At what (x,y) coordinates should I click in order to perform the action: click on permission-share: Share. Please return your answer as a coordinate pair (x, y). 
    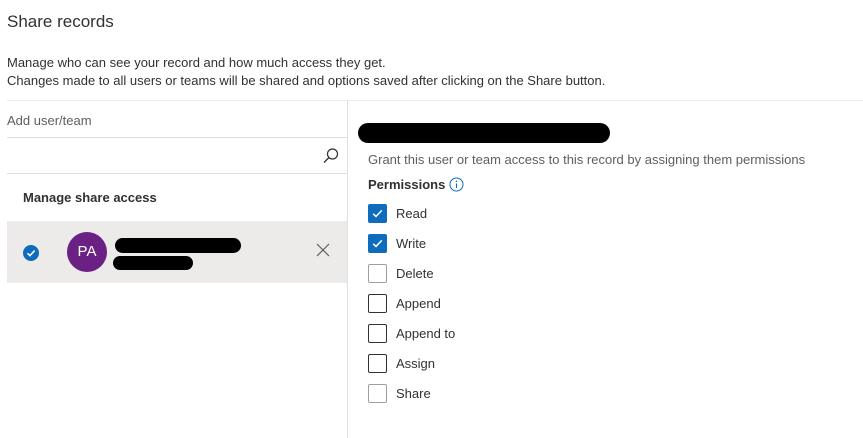
    Looking at the image, I should click on (399, 393).